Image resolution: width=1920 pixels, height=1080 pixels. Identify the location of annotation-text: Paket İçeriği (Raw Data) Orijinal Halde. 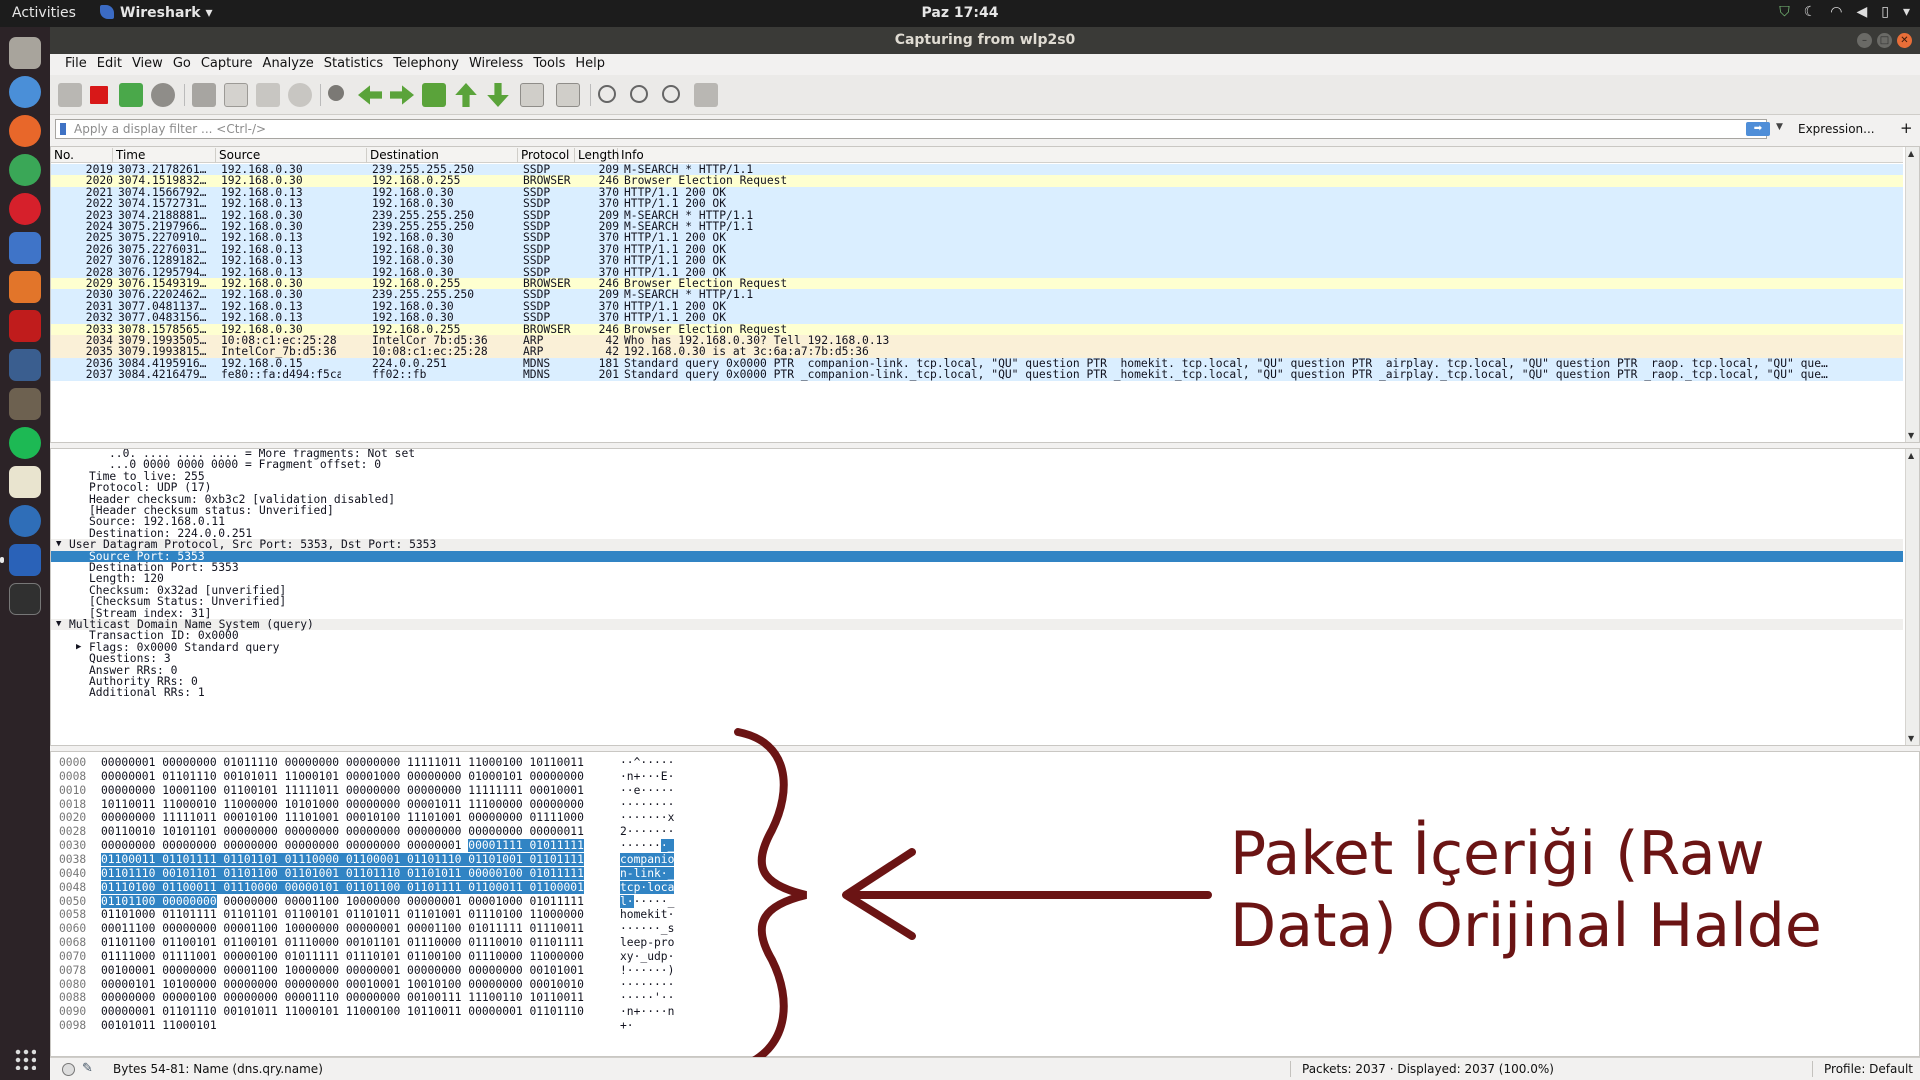
(1570, 890).